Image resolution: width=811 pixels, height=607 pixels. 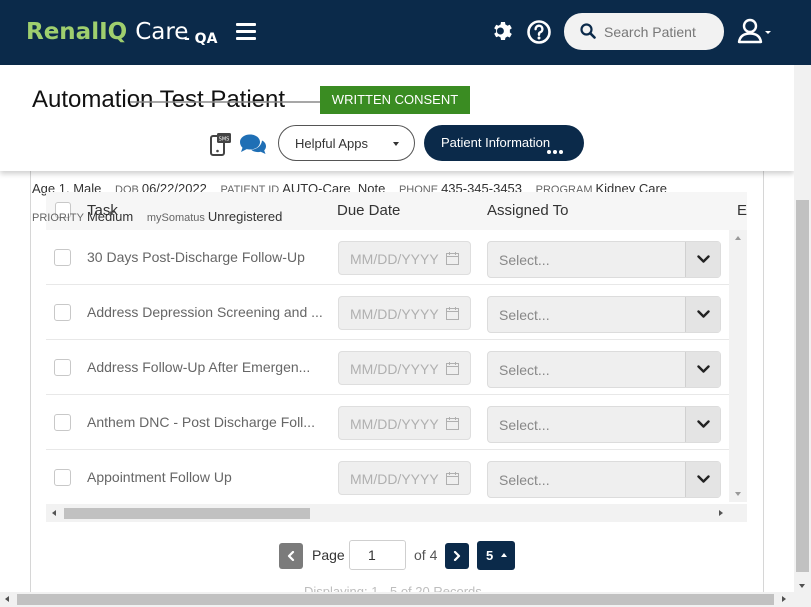 What do you see at coordinates (504, 555) in the screenshot?
I see `caret-up-icon` at bounding box center [504, 555].